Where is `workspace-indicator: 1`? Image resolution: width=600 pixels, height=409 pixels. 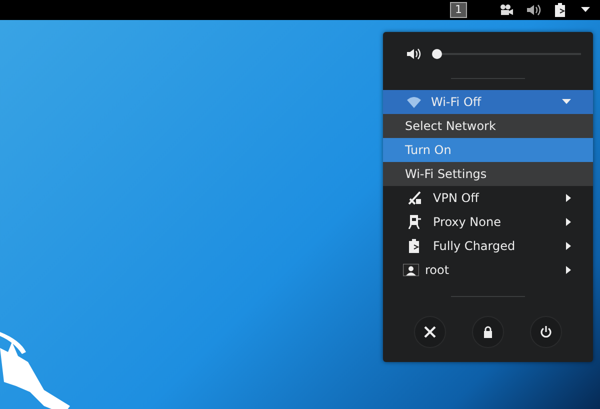 workspace-indicator: 1 is located at coordinates (458, 10).